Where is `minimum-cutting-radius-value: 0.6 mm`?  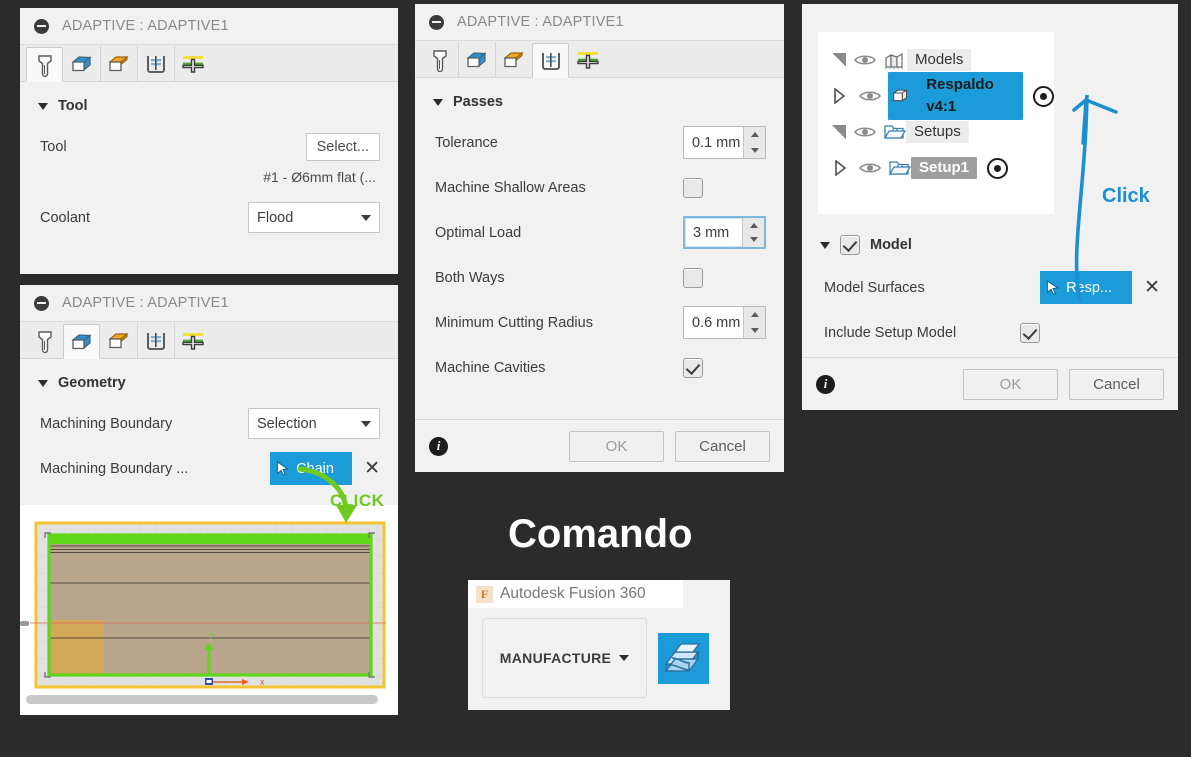 minimum-cutting-radius-value: 0.6 mm is located at coordinates (716, 322).